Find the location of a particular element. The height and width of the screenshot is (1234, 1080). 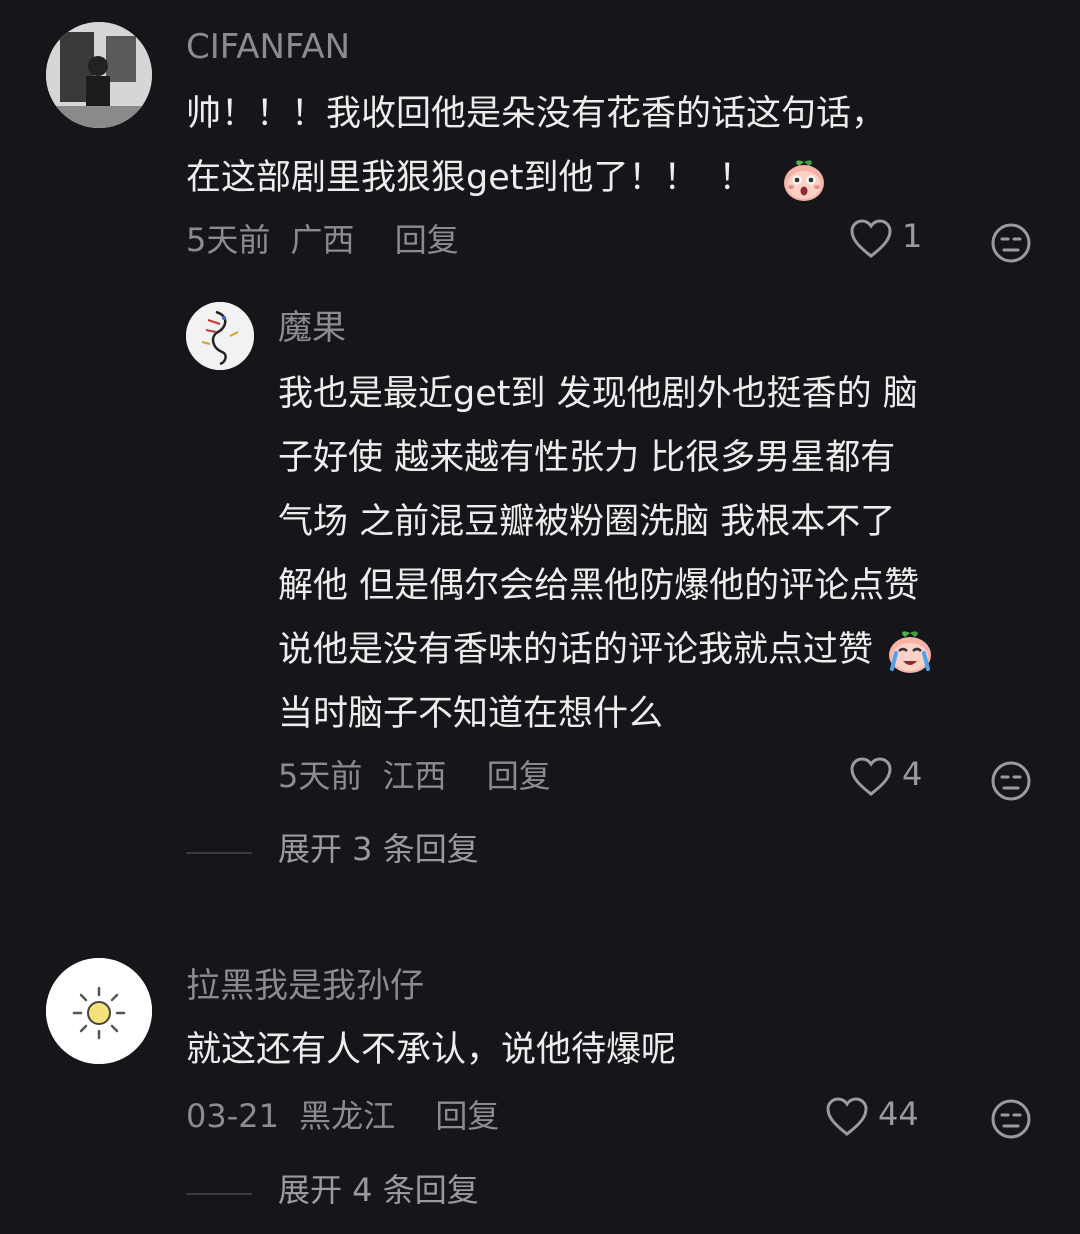

dragon-sketch-icon is located at coordinates (220, 336).